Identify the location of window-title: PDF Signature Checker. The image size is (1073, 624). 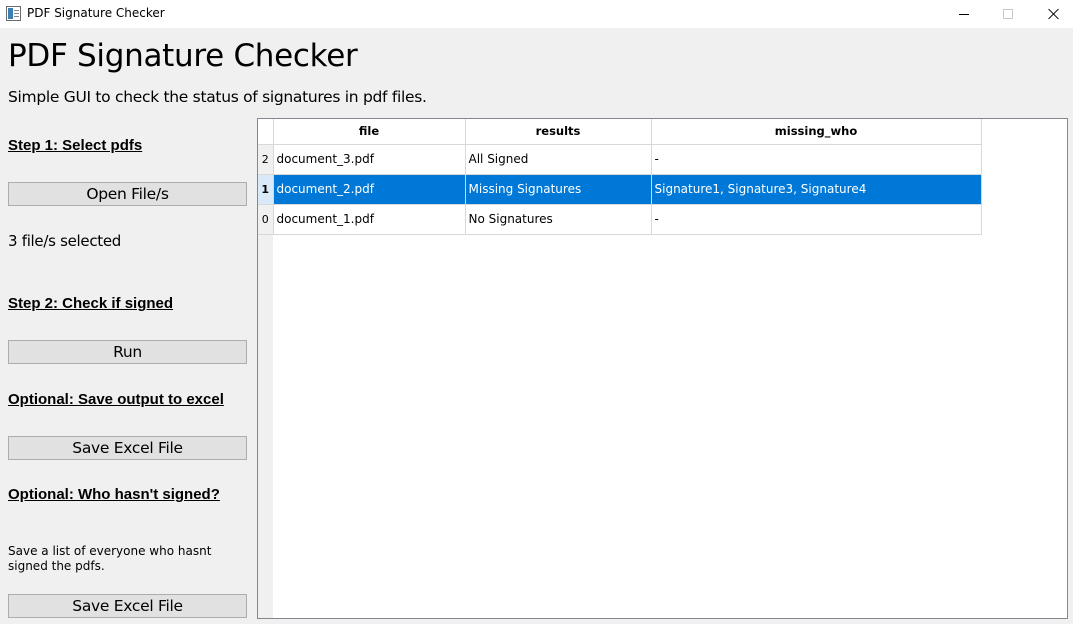
(96, 13).